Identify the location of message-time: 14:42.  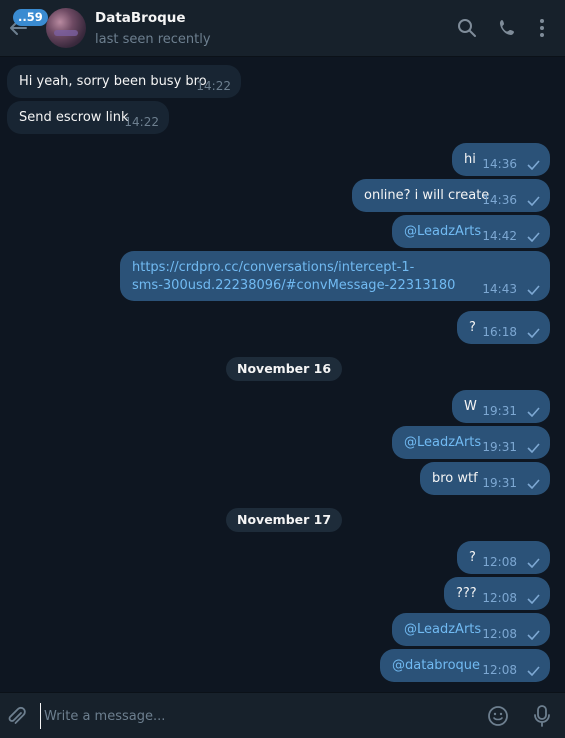
(499, 236).